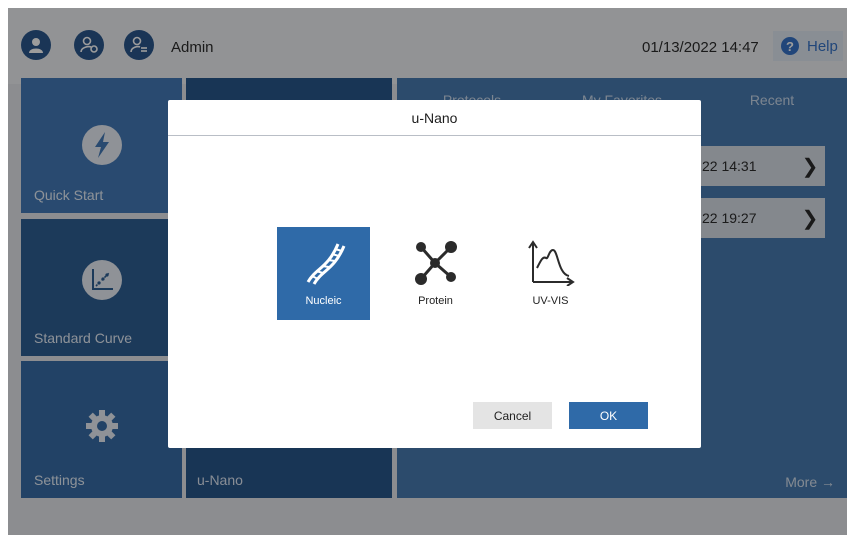 The width and height of the screenshot is (854, 537). What do you see at coordinates (323, 301) in the screenshot?
I see `mode-nucleic-label: Nucleic` at bounding box center [323, 301].